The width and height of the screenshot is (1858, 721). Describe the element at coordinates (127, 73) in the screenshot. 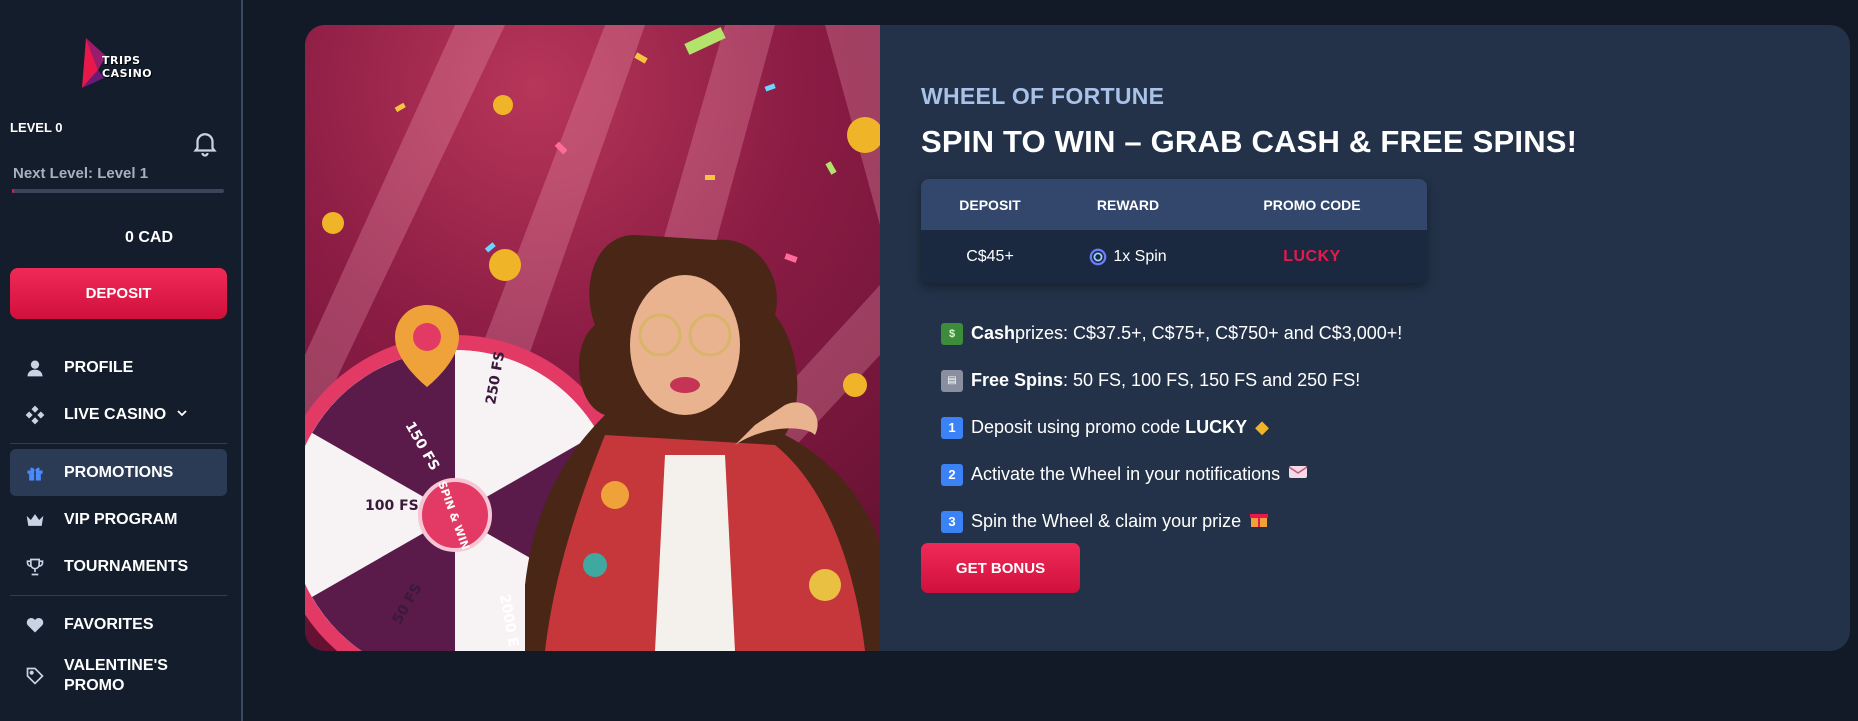

I see `logo-line2: CASINO` at that location.